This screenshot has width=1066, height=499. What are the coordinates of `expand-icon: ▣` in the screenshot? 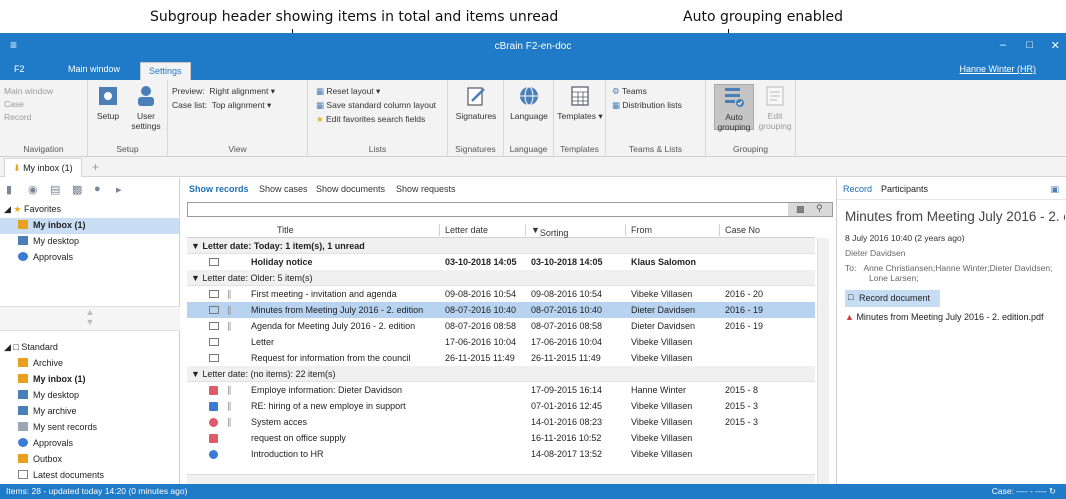 It's located at (1054, 189).